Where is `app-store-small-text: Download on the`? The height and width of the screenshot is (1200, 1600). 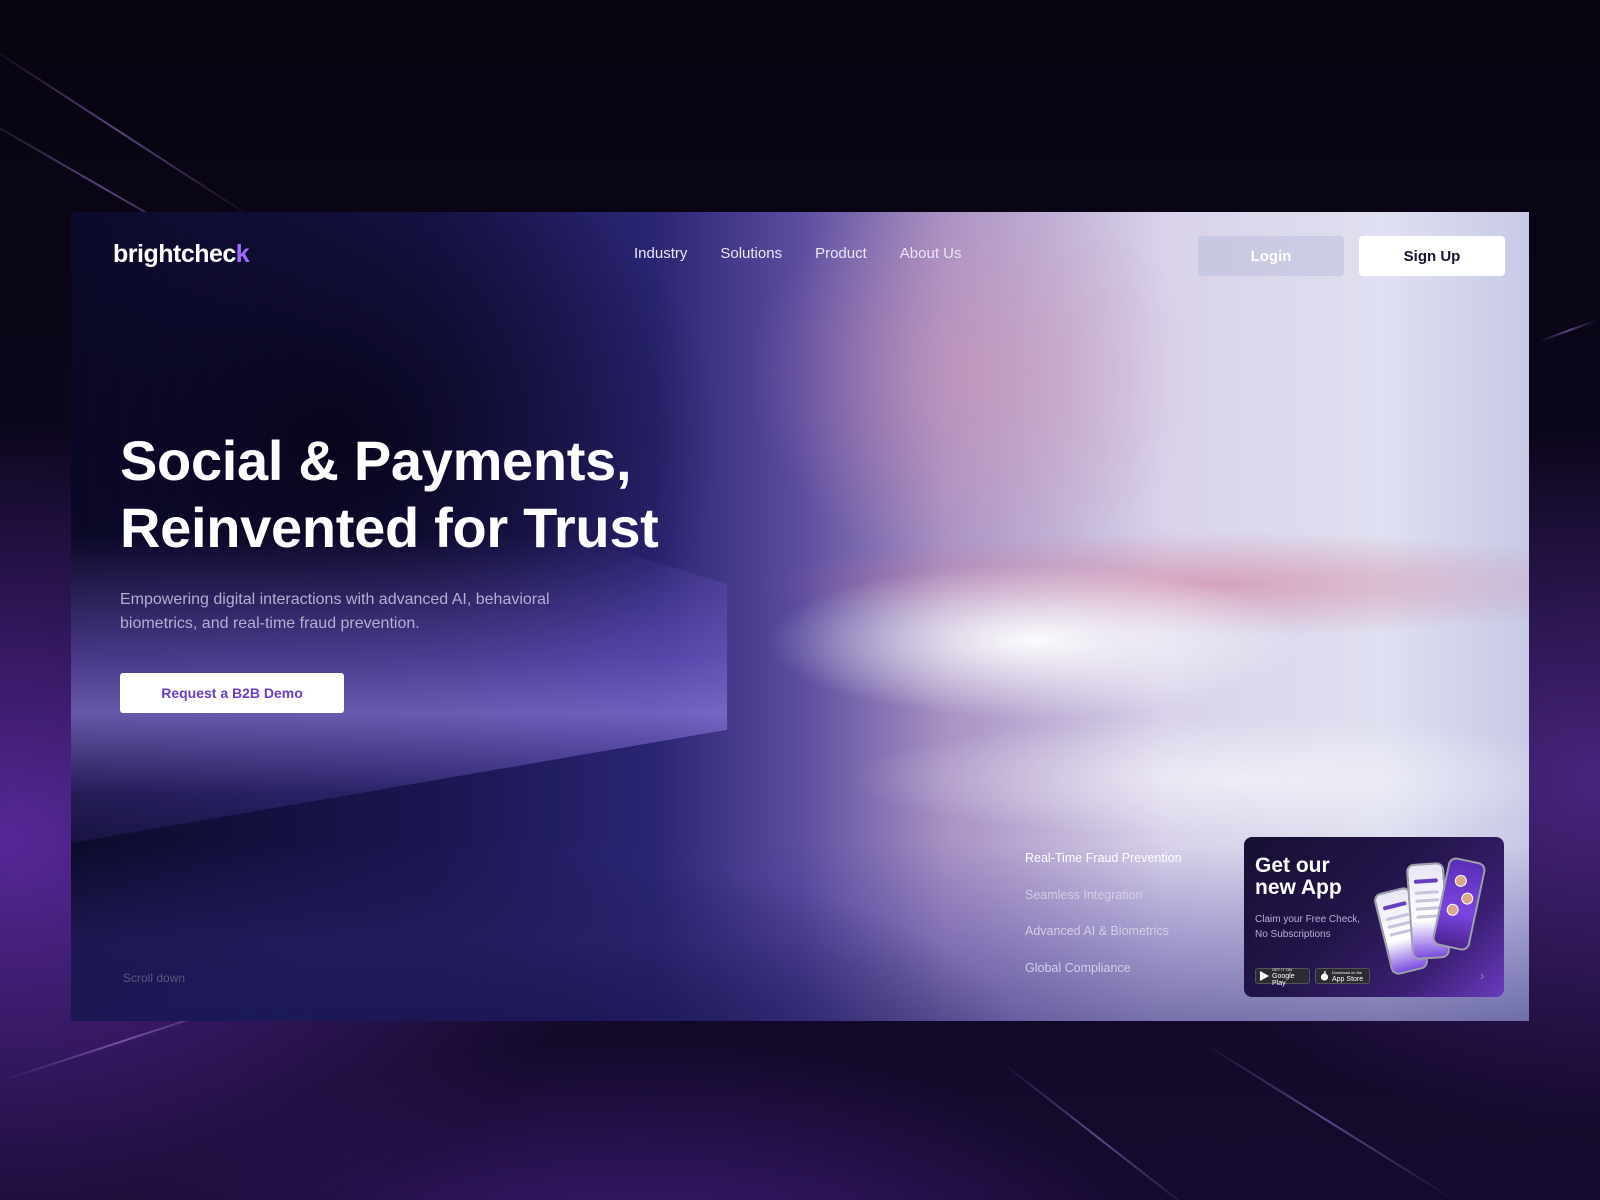
app-store-small-text: Download on the is located at coordinates (1347, 972).